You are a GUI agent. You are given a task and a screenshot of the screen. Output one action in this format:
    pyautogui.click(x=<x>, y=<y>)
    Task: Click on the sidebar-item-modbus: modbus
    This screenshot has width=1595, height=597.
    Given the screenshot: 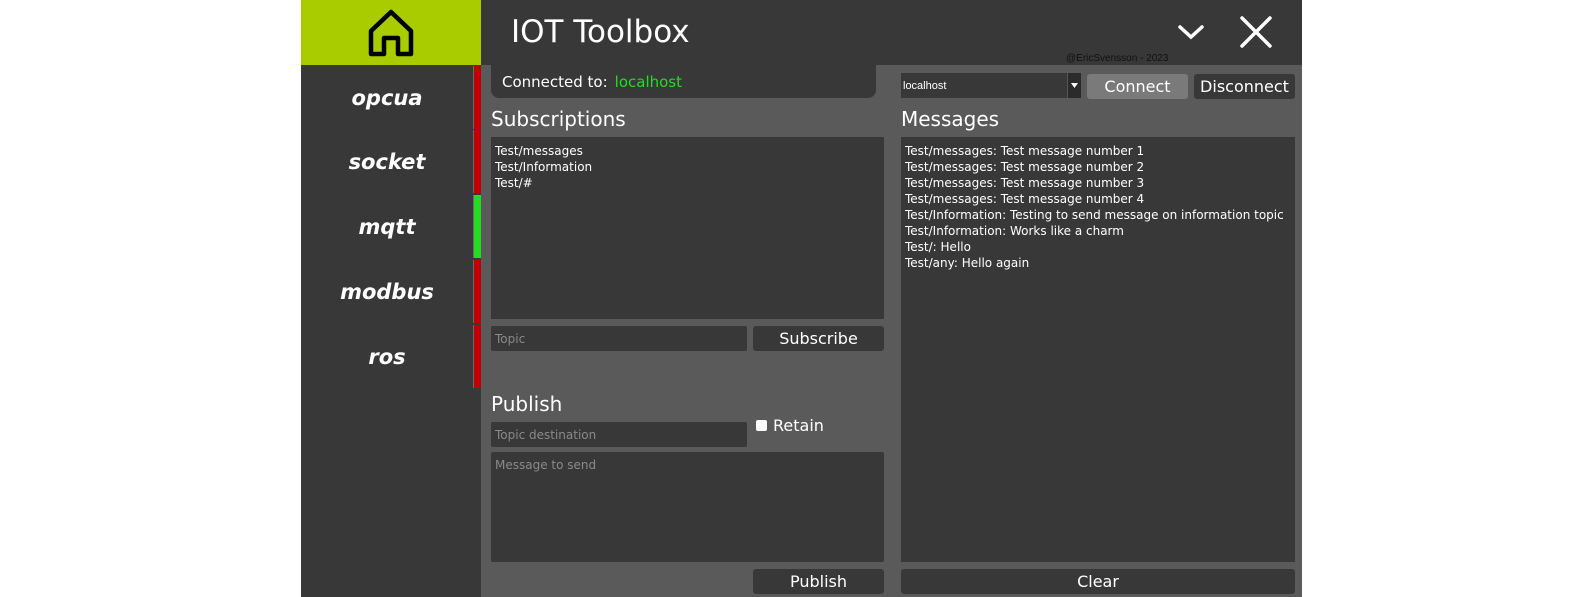 What is the action you would take?
    pyautogui.click(x=387, y=292)
    